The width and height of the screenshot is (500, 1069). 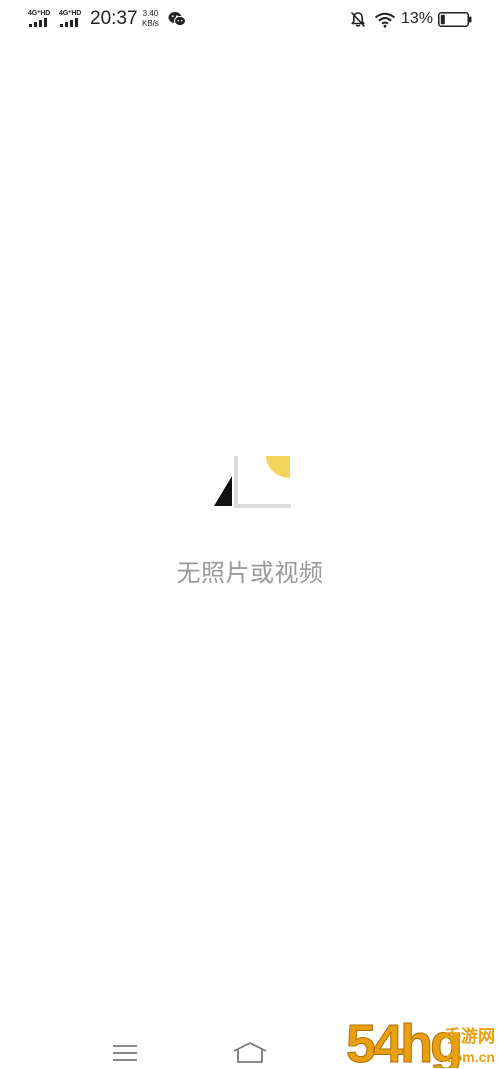 What do you see at coordinates (469, 1036) in the screenshot?
I see `svg-text: 手游网` at bounding box center [469, 1036].